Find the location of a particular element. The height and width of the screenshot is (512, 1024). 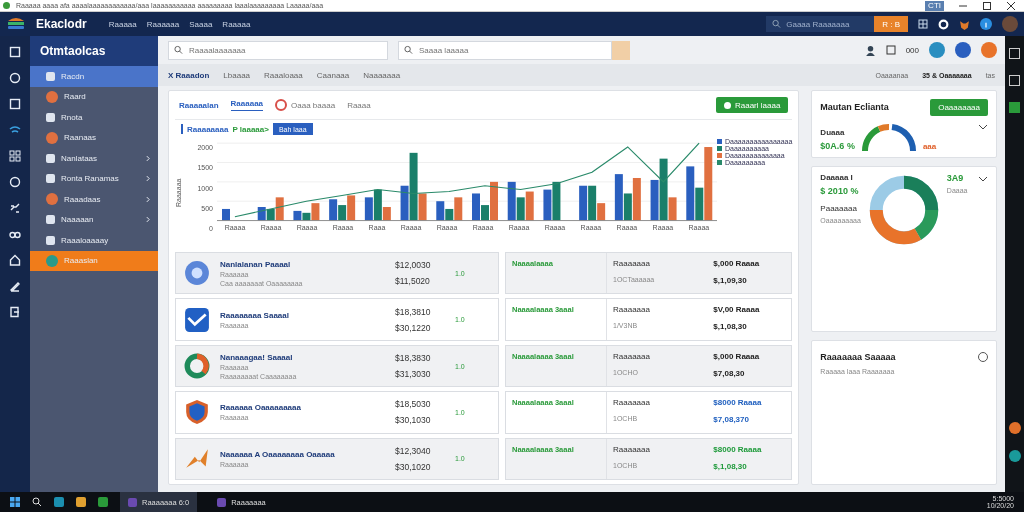

close-icon is located at coordinates (1011, 5).